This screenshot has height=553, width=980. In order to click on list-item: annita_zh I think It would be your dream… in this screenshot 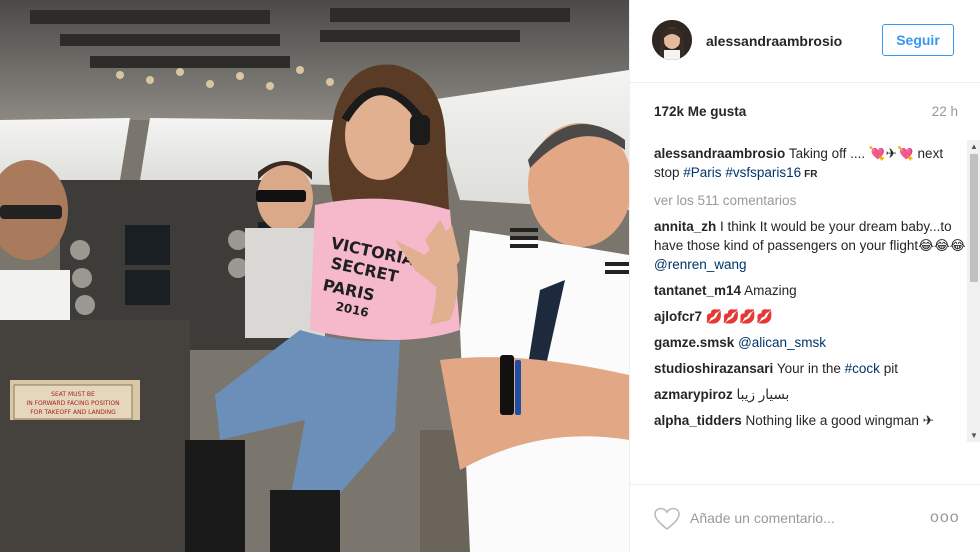, I will do `click(811, 245)`.